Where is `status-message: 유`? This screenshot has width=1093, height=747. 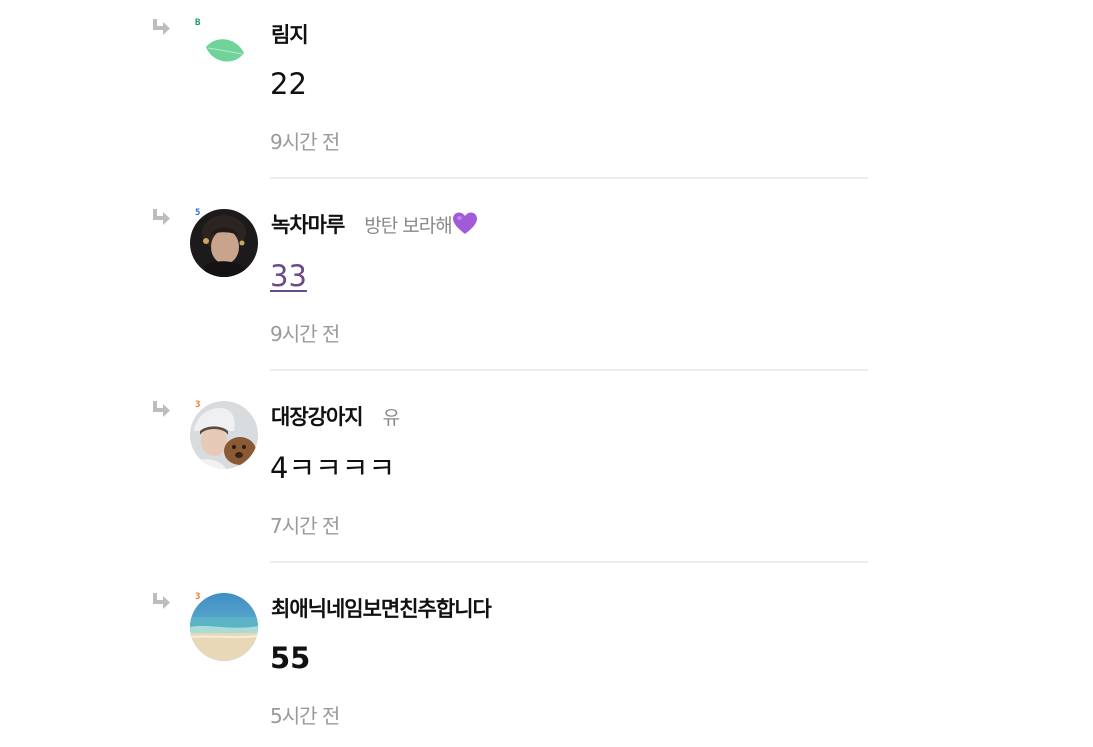
status-message: 유 is located at coordinates (391, 417).